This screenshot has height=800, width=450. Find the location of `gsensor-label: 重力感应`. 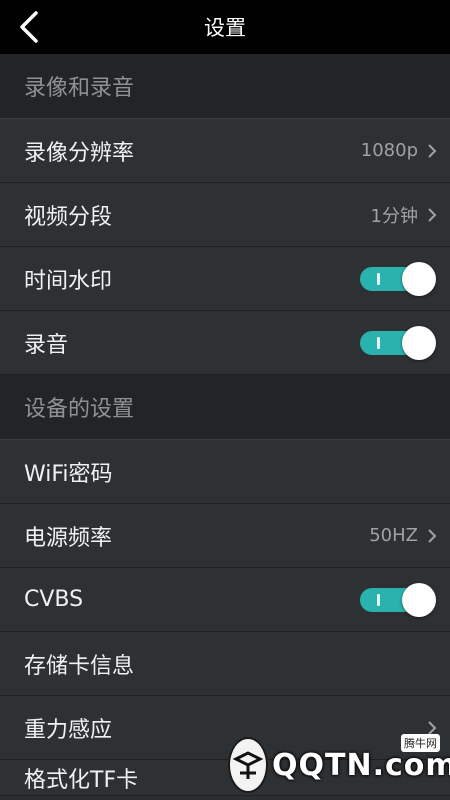

gsensor-label: 重力感应 is located at coordinates (68, 730).